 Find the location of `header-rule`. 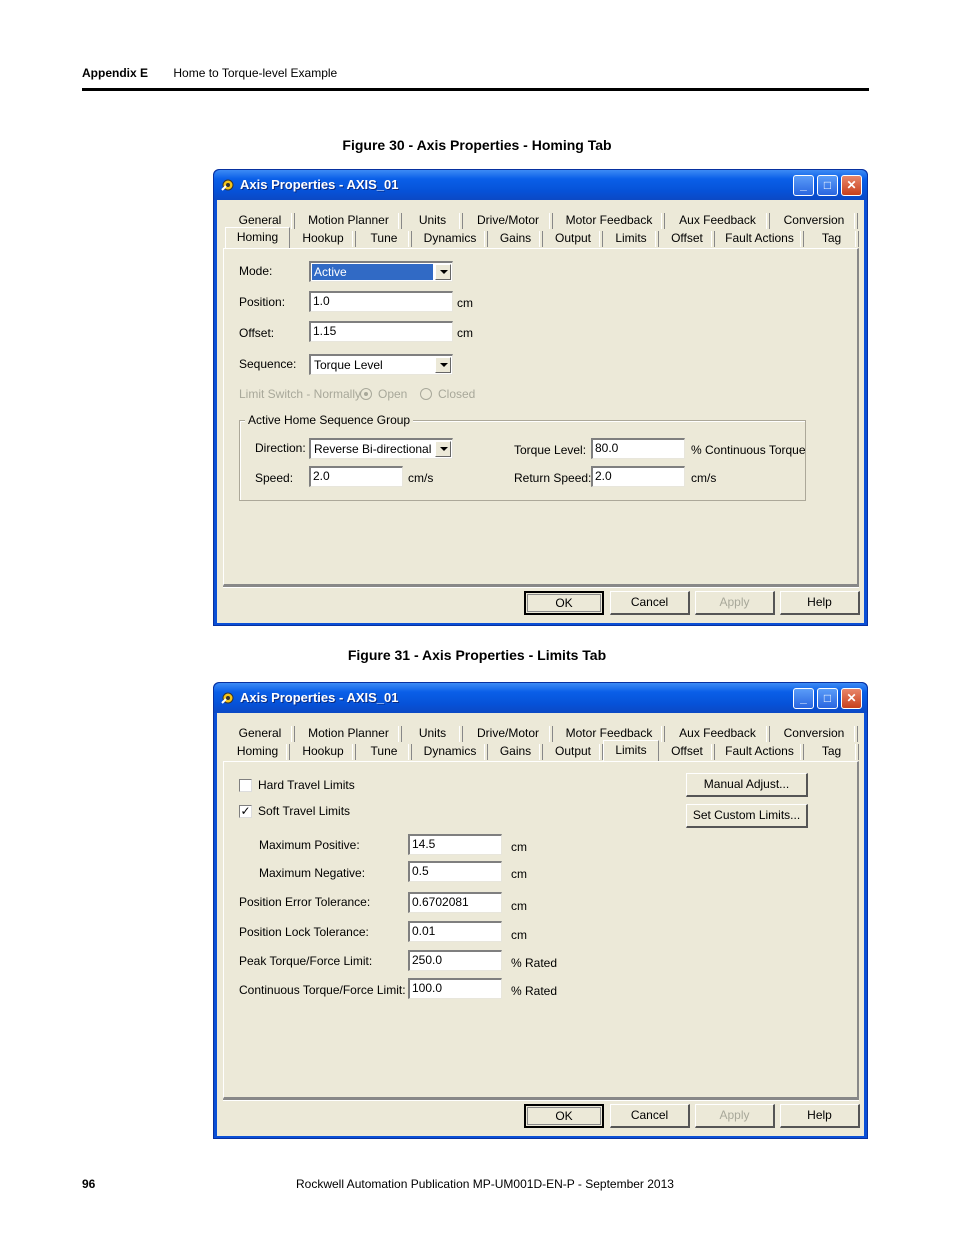

header-rule is located at coordinates (475, 89).